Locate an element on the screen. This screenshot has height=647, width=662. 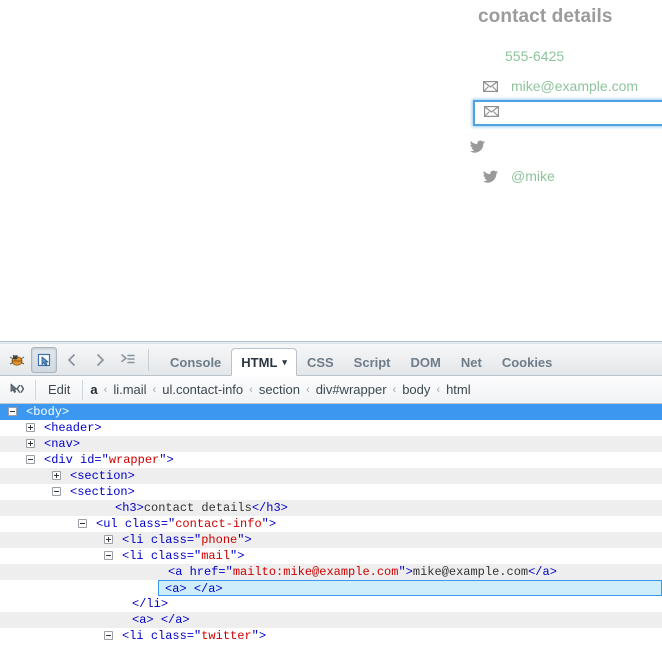
dom-tree-row: <header> is located at coordinates (331, 428).